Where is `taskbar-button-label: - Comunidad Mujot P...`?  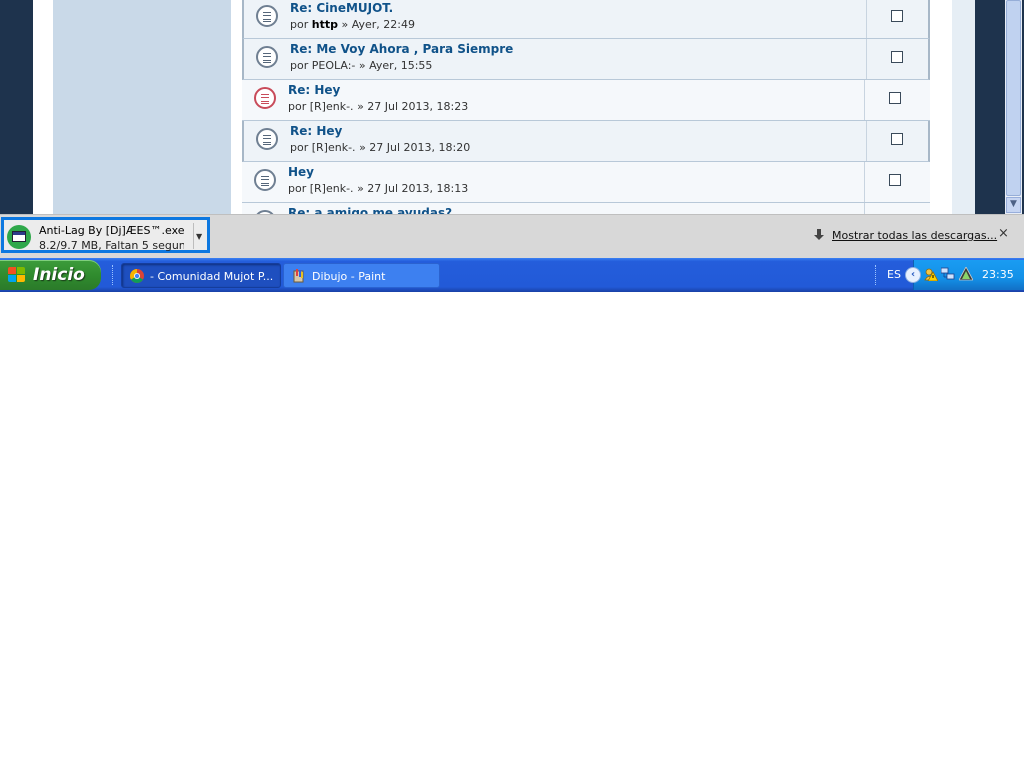
taskbar-button-label: - Comunidad Mujot P... is located at coordinates (212, 276).